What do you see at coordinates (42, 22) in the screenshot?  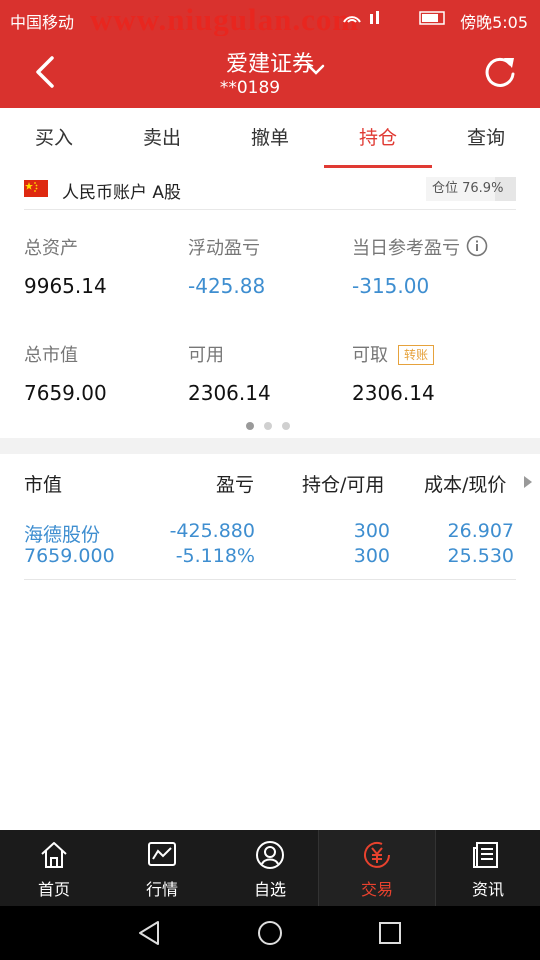 I see `carrier-name: 中国移动` at bounding box center [42, 22].